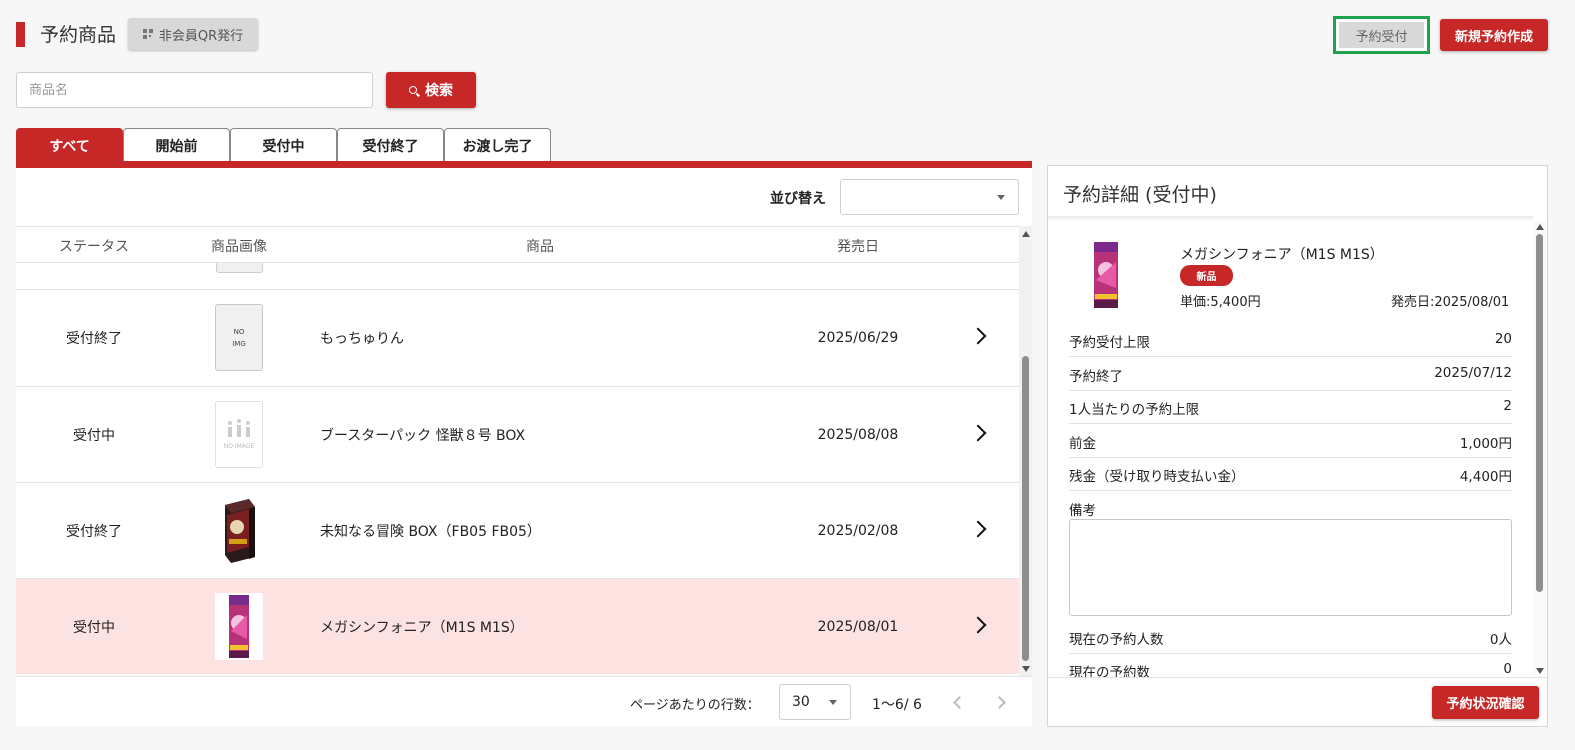 This screenshot has width=1575, height=750. Describe the element at coordinates (695, 705) in the screenshot. I see `rows-per-page-label: ページあたりの行数：` at that location.